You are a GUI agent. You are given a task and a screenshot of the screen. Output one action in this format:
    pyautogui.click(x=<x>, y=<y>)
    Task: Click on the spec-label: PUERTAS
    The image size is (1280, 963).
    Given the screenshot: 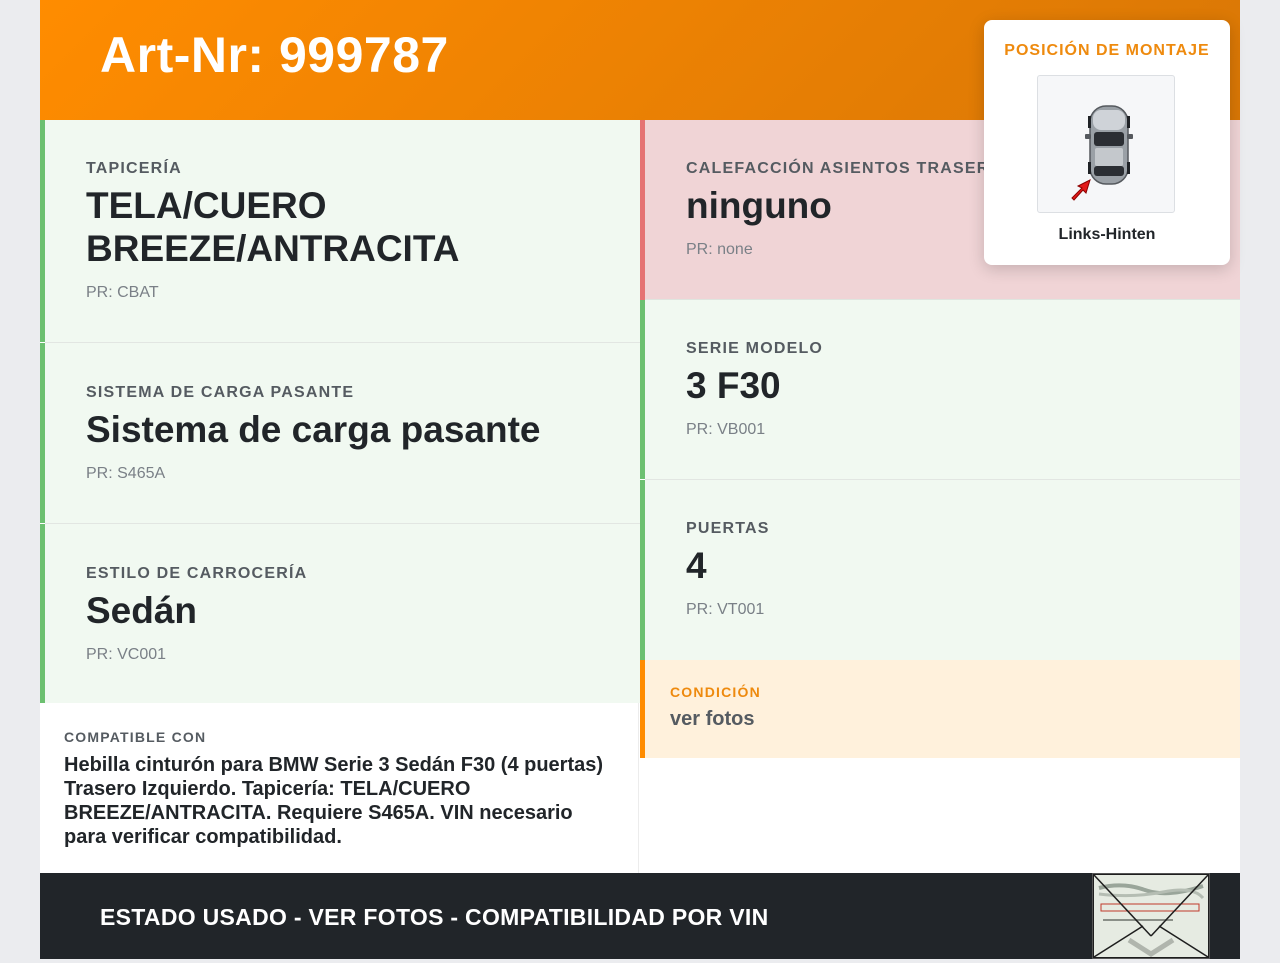 What is the action you would take?
    pyautogui.click(x=728, y=528)
    